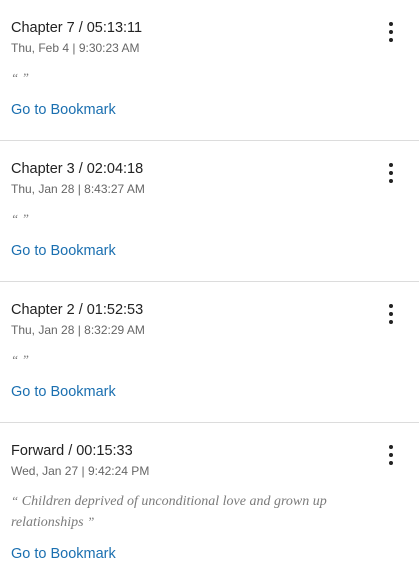 The width and height of the screenshot is (419, 567). I want to click on bookmark-title: Forward/00:15:33, so click(209, 451).